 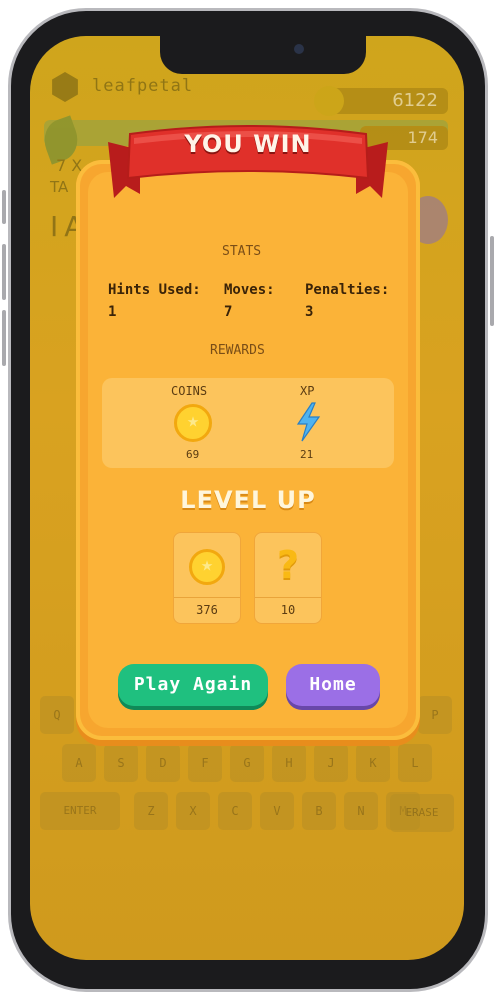 I want to click on key: F, so click(x=205, y=763).